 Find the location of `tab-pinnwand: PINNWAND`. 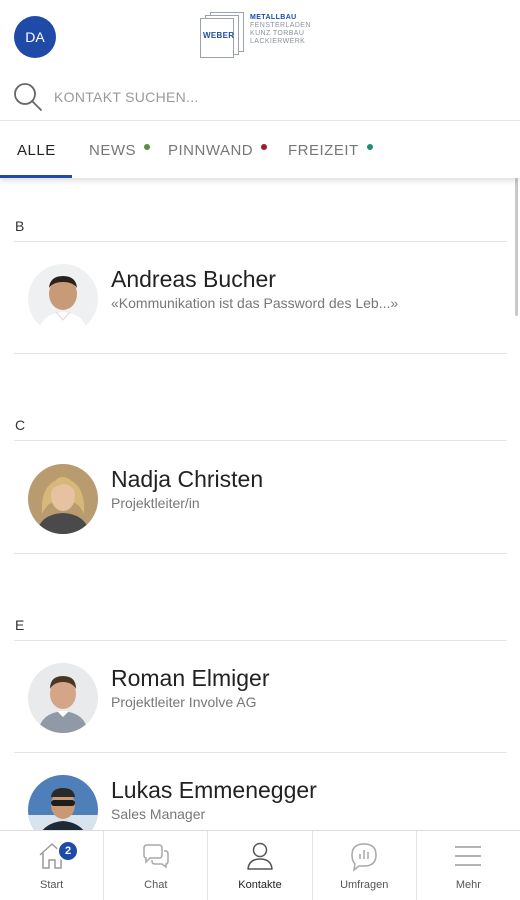

tab-pinnwand: PINNWAND is located at coordinates (218, 150).